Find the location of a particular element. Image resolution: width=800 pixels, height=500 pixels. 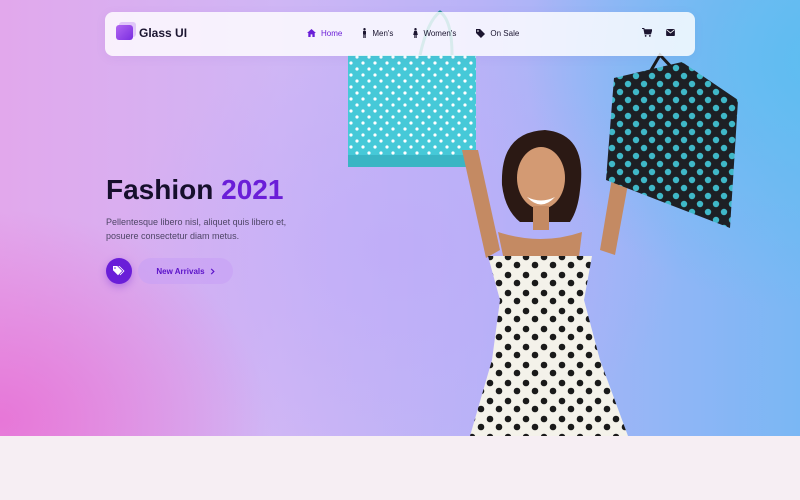

nav-label-mens: Men's is located at coordinates (383, 33).